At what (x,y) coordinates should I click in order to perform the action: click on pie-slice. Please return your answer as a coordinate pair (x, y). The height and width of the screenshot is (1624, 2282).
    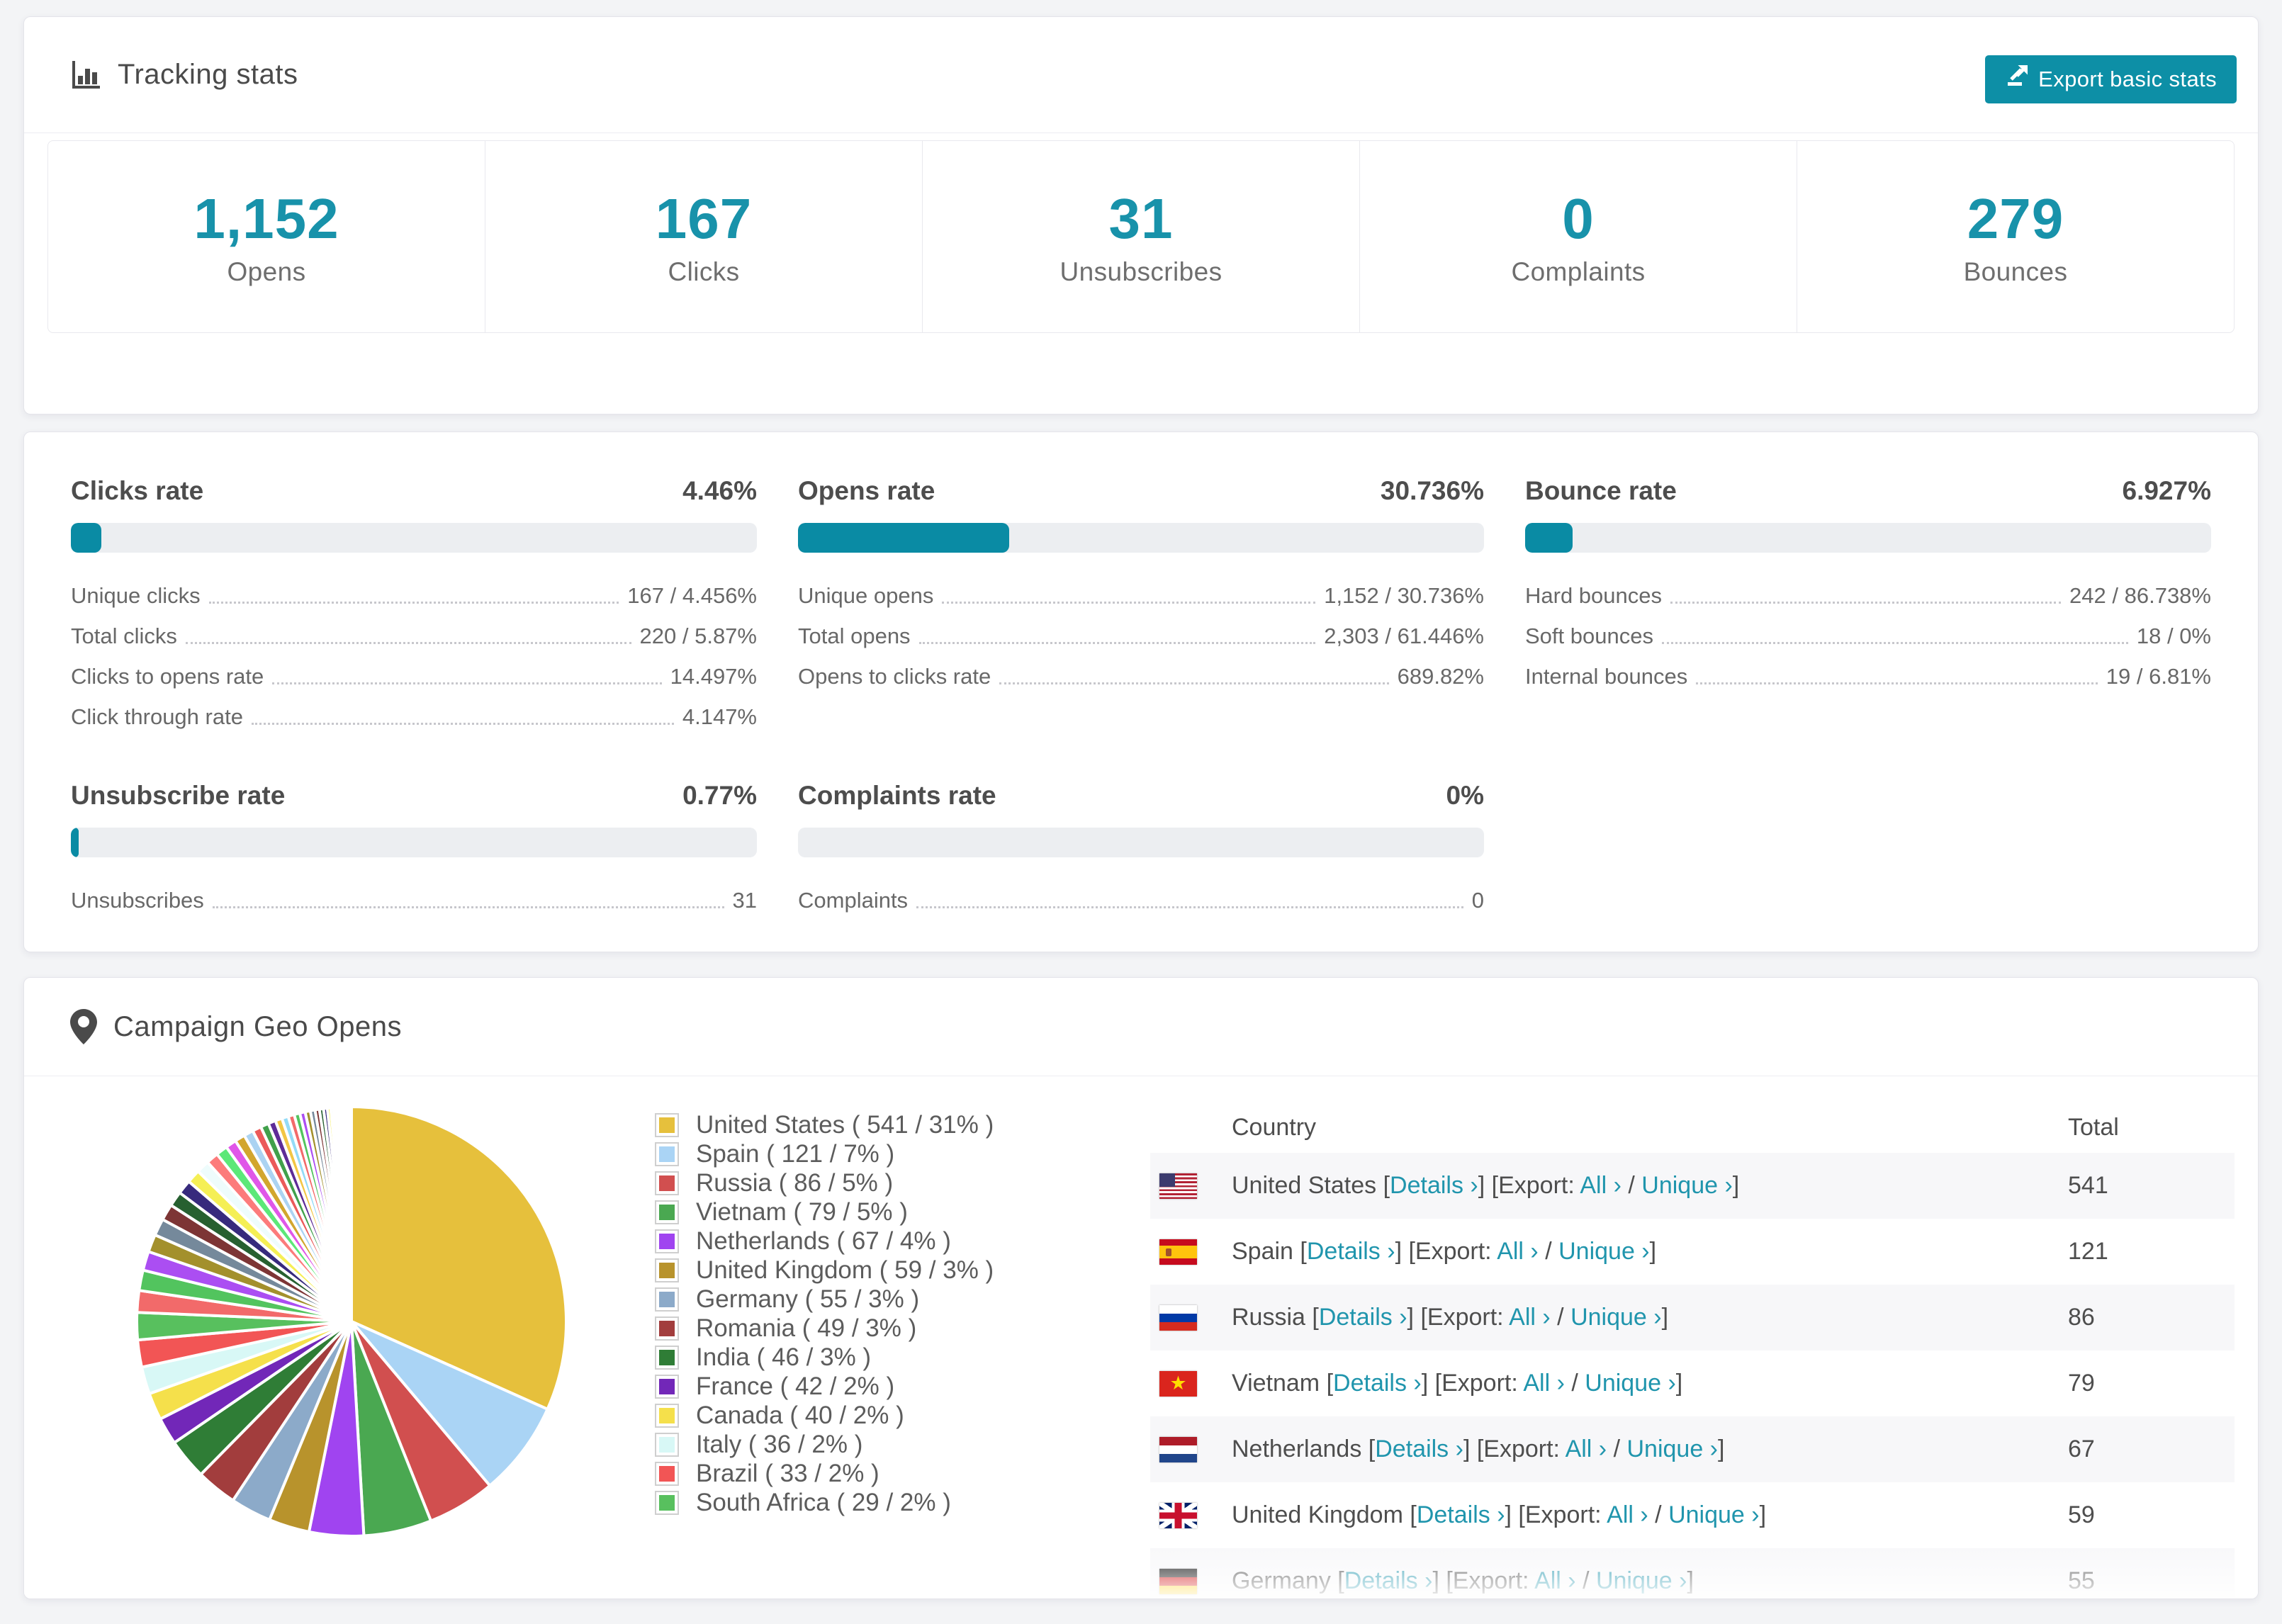
    Looking at the image, I should click on (351, 1214).